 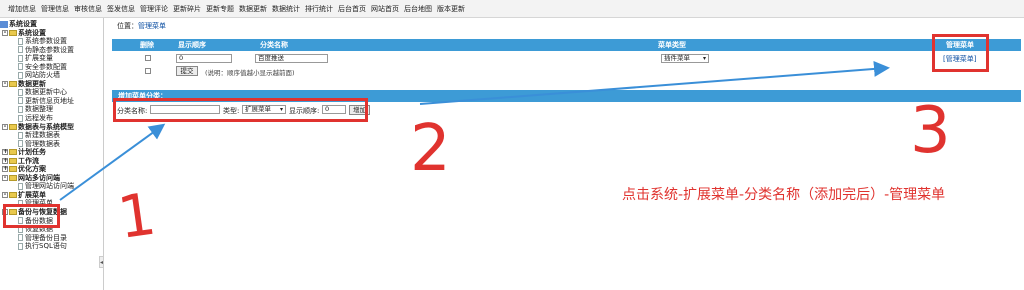 What do you see at coordinates (137, 216) in the screenshot?
I see `annotation-number-1: 1` at bounding box center [137, 216].